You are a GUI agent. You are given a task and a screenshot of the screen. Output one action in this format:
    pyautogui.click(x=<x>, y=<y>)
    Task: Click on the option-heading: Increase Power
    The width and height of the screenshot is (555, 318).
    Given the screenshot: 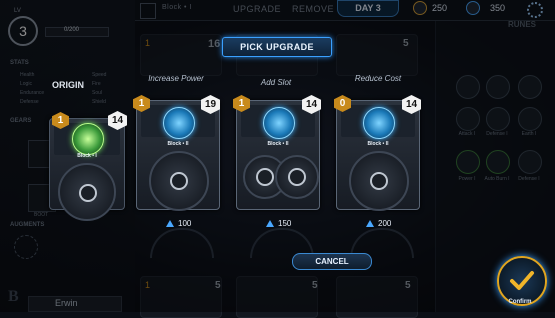 What is the action you would take?
    pyautogui.click(x=176, y=78)
    